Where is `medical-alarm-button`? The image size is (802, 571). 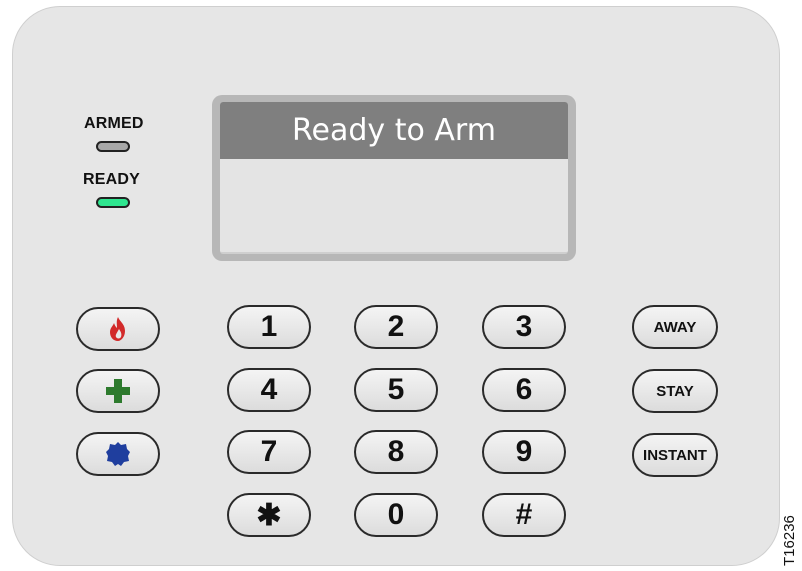 medical-alarm-button is located at coordinates (118, 391).